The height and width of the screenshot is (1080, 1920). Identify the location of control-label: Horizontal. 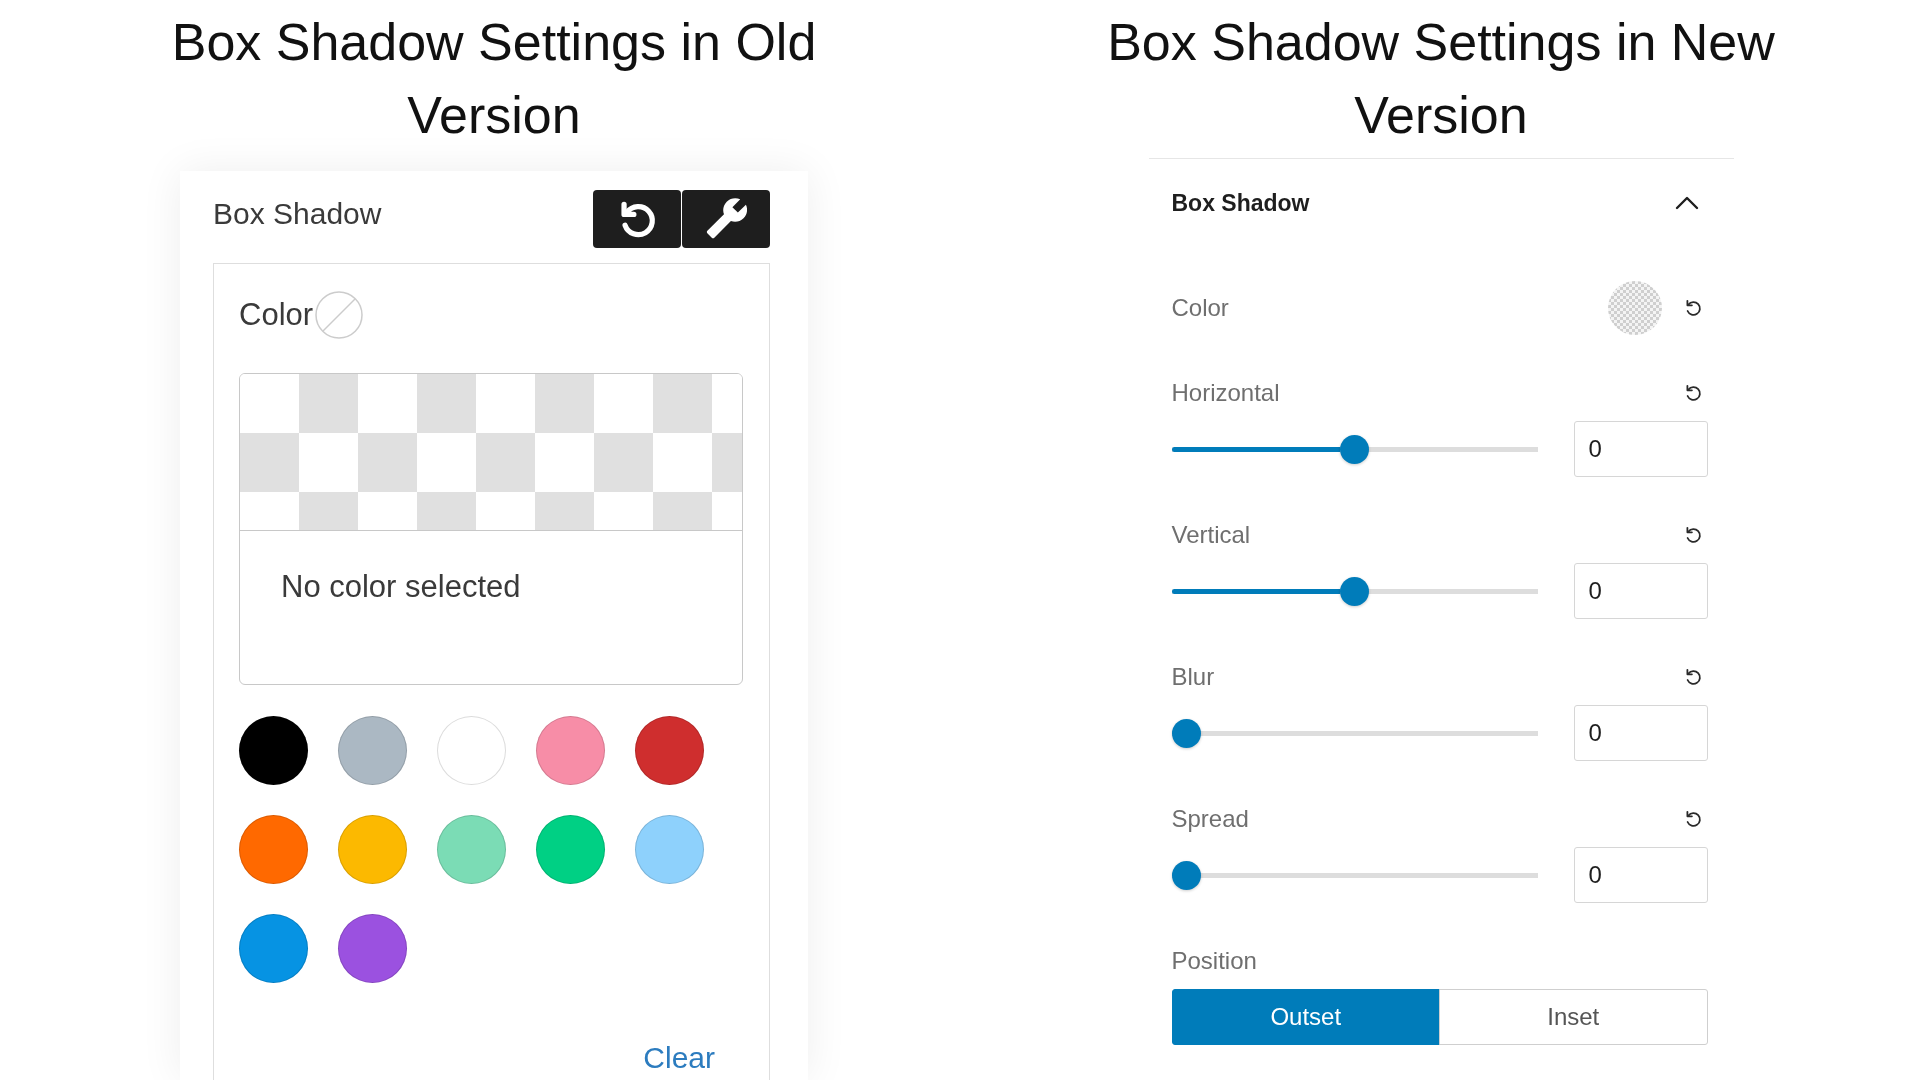
(1225, 393).